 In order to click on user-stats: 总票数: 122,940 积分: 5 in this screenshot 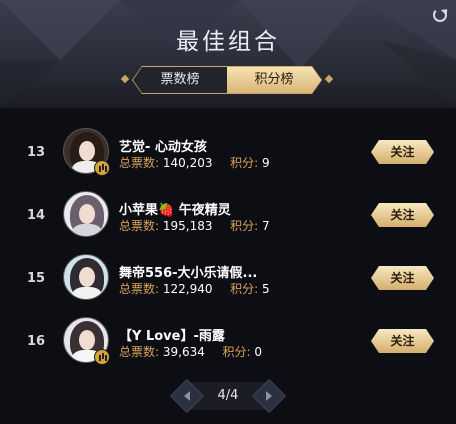, I will do `click(194, 288)`.